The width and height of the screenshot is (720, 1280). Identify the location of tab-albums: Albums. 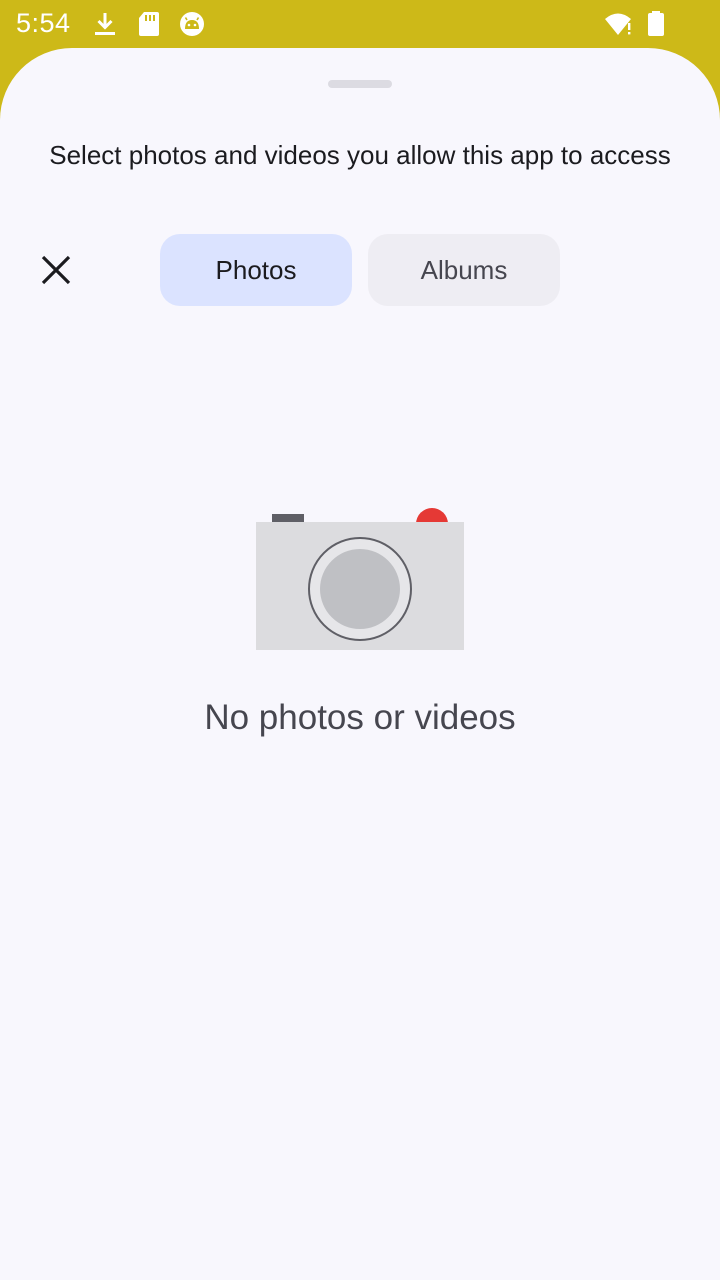
(464, 270).